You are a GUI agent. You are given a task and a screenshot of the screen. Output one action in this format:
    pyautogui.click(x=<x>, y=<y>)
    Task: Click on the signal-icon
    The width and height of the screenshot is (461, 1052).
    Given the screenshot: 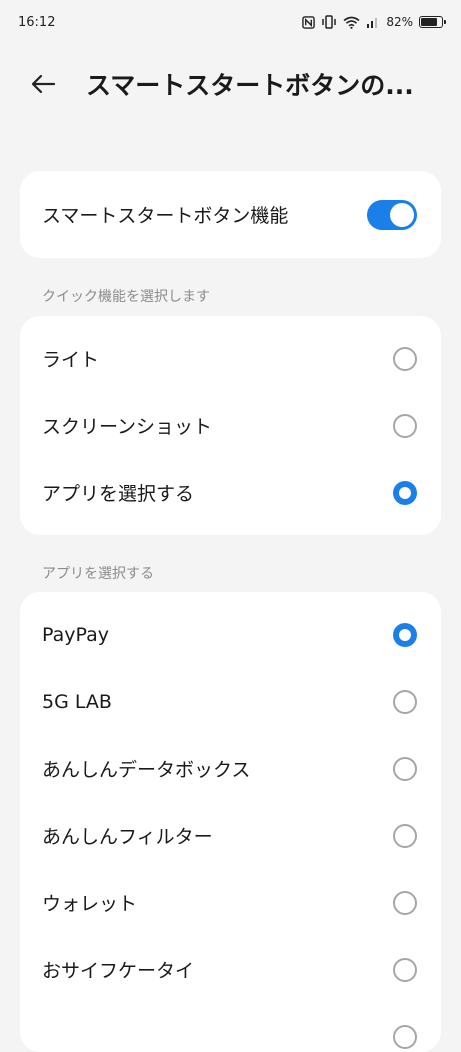 What is the action you would take?
    pyautogui.click(x=372, y=23)
    